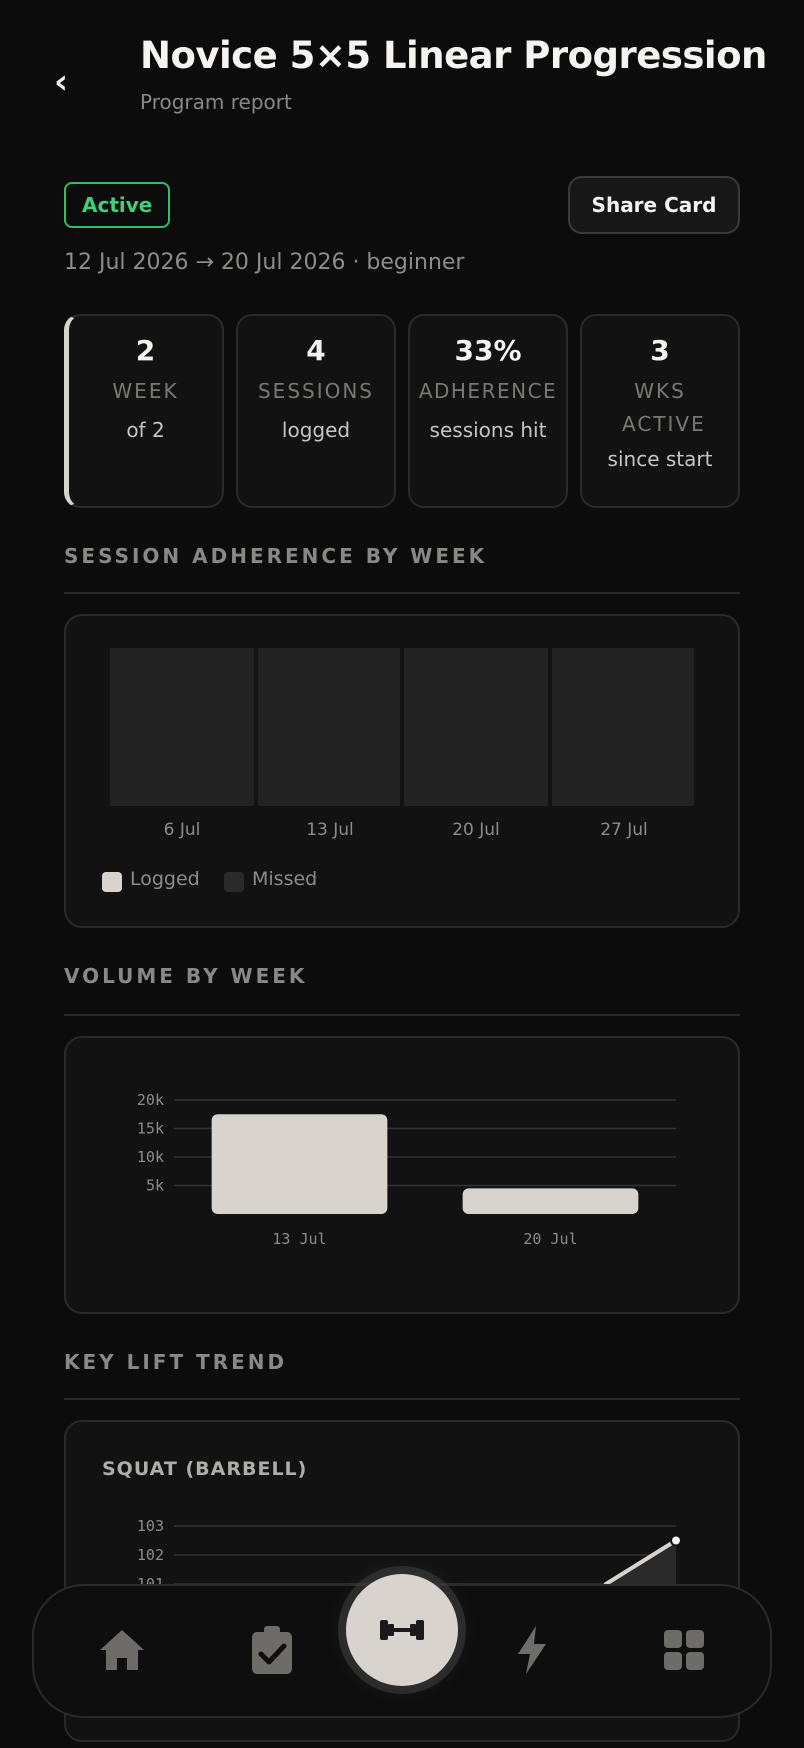 Image resolution: width=804 pixels, height=1748 pixels. I want to click on legend-label-missed: Missed, so click(285, 879).